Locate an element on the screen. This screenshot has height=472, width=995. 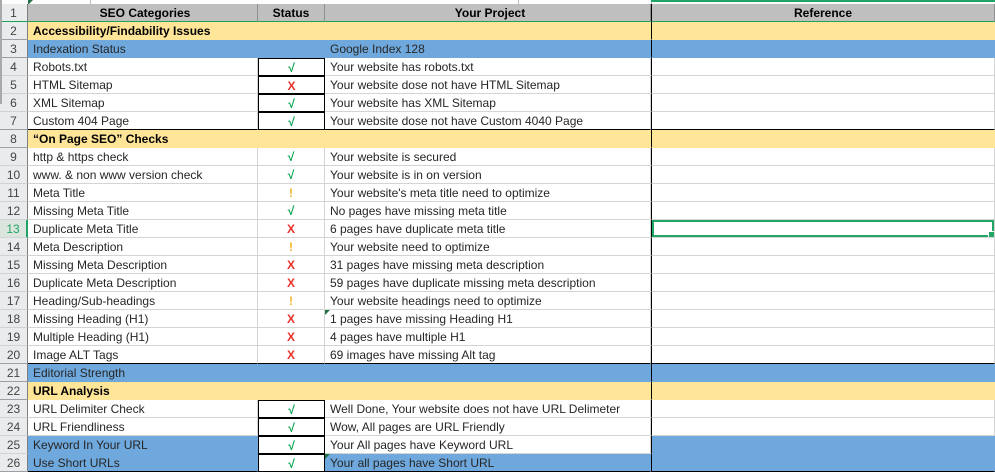
project-cell: 69 images have missing Alt tag is located at coordinates (488, 355).